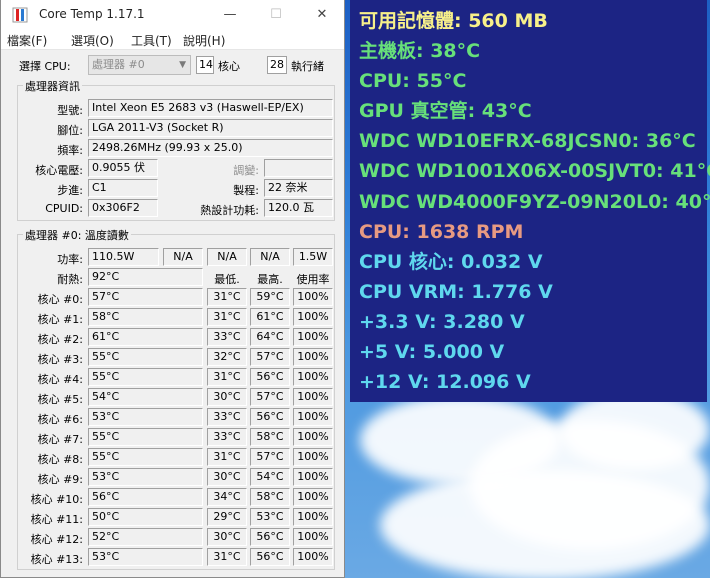 The image size is (710, 578). What do you see at coordinates (123, 188) in the screenshot?
I see `revision-value: C1` at bounding box center [123, 188].